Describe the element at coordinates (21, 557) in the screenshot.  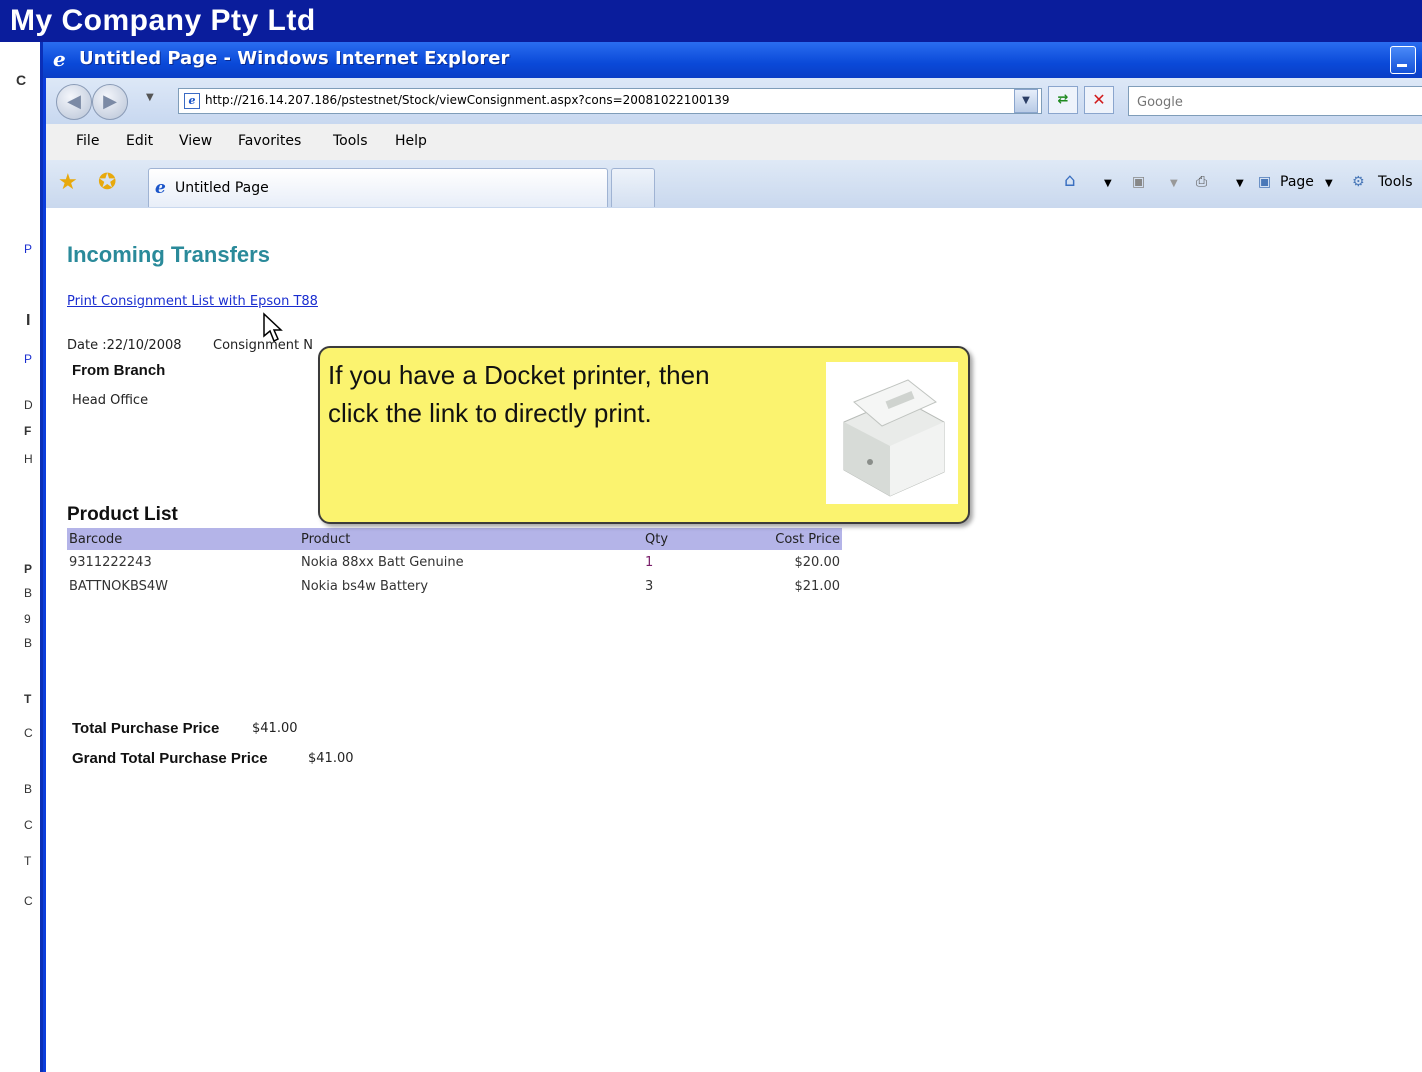
I see `background-app-strip: C P I P D F H P B 9 B T C B C T C` at that location.